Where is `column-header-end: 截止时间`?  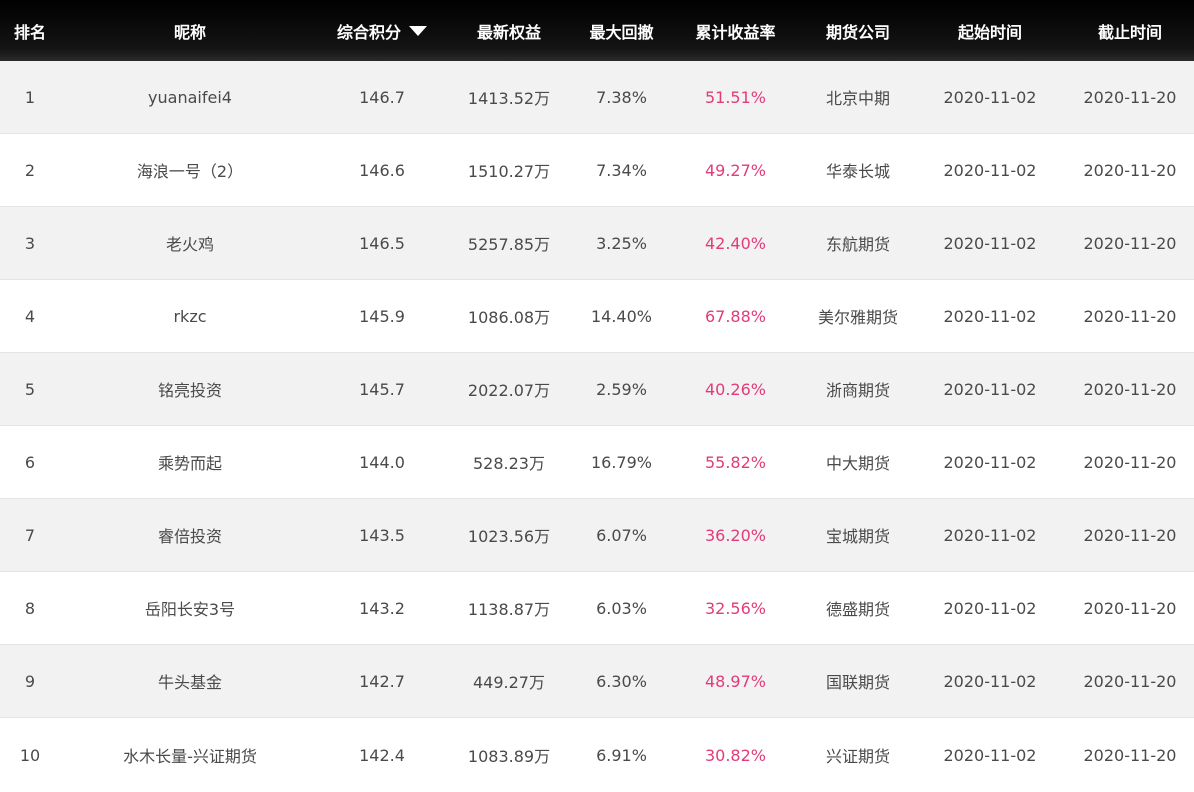
column-header-end: 截止时间 is located at coordinates (1130, 31).